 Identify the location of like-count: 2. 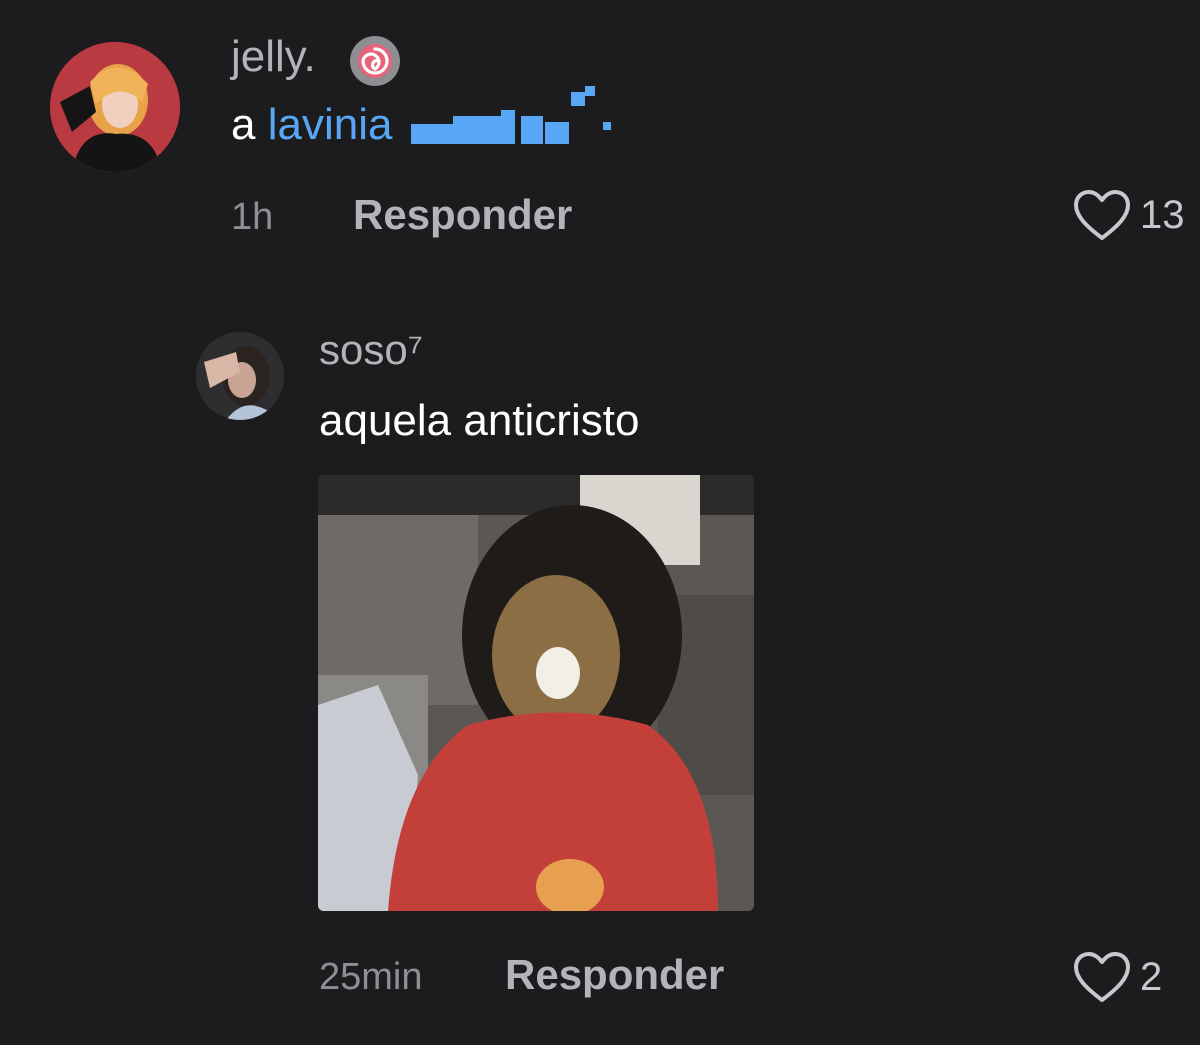
(1151, 977).